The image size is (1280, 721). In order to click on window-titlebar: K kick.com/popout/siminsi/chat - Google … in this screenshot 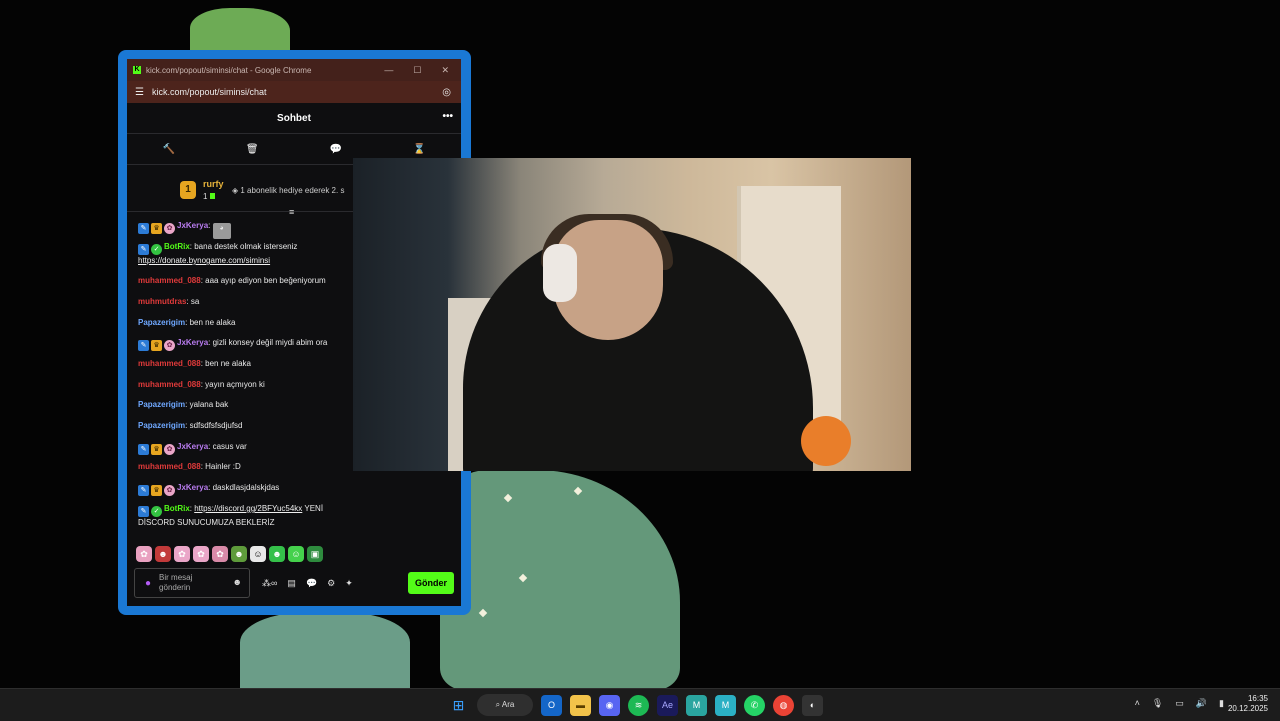, I will do `click(294, 70)`.